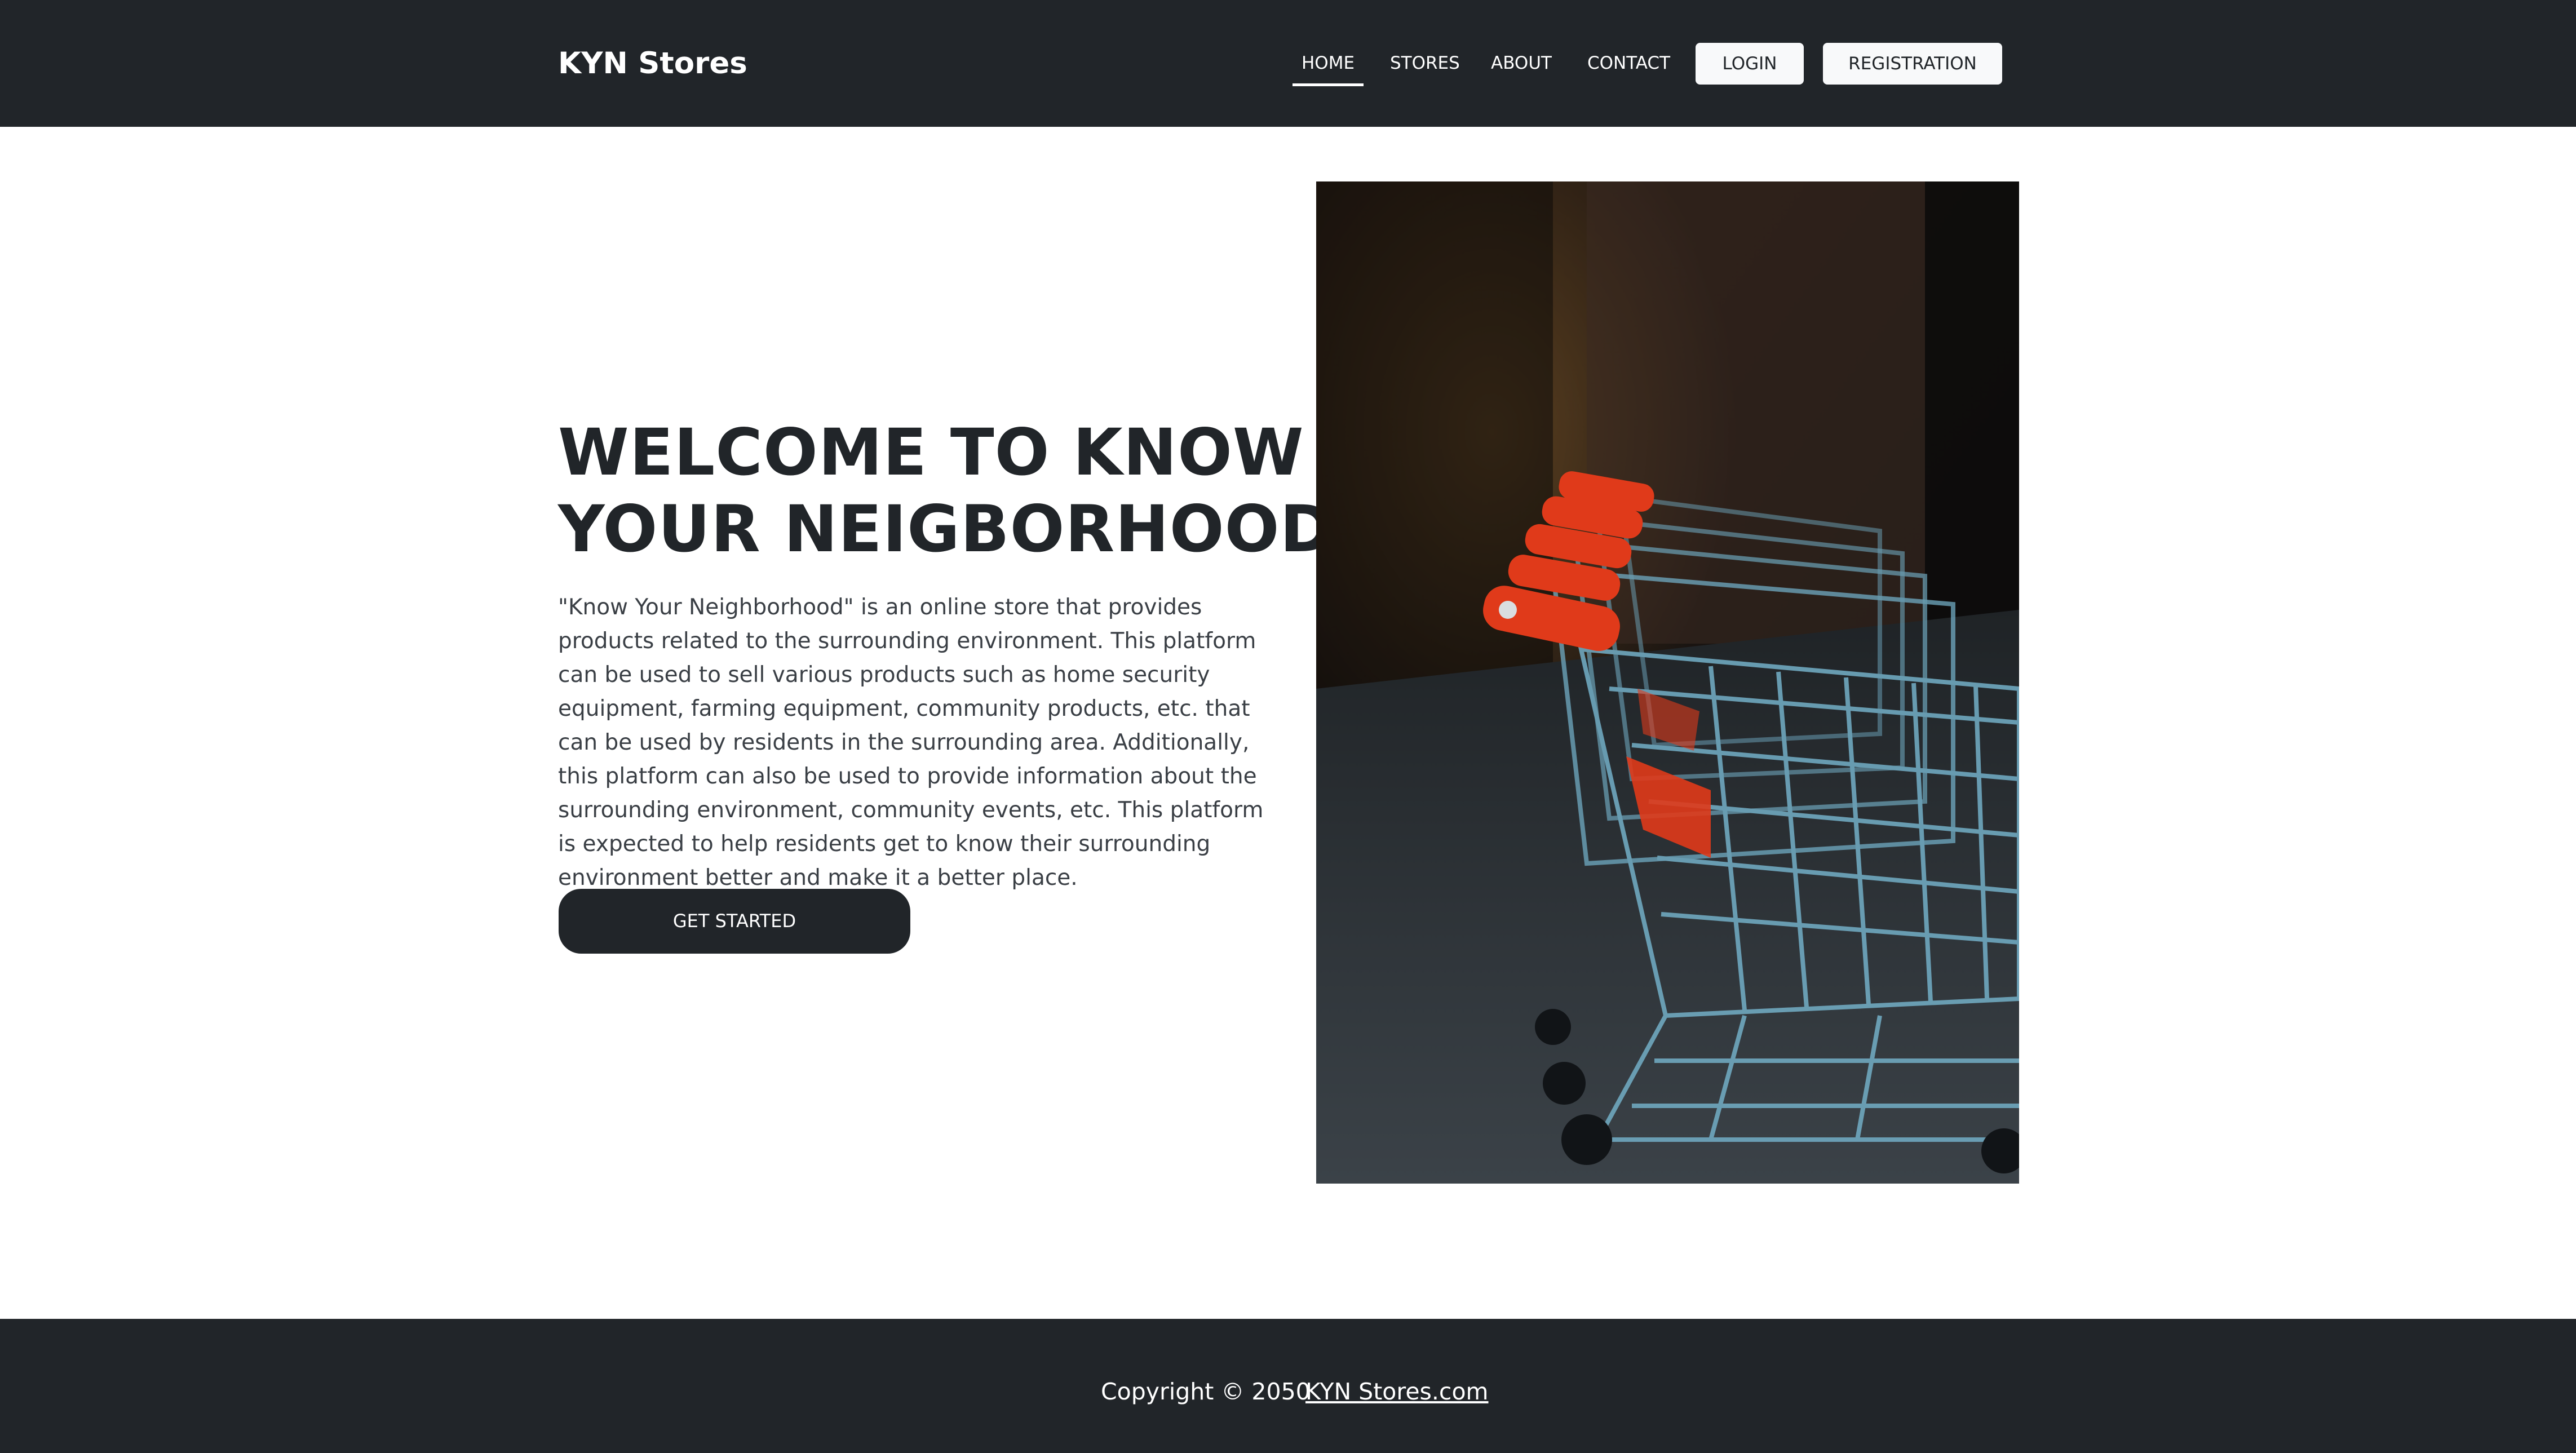  Describe the element at coordinates (734, 921) in the screenshot. I see `get-started-button: GET STARTED` at that location.